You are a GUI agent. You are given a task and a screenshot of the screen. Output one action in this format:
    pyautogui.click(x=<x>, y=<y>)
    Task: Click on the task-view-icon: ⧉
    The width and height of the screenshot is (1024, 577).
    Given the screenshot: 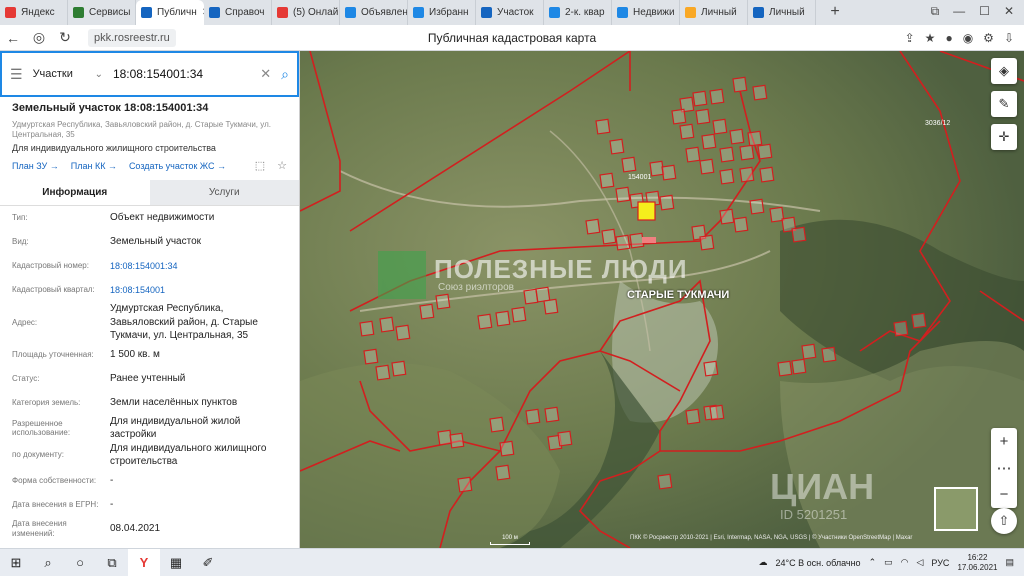 What is the action you would take?
    pyautogui.click(x=112, y=563)
    